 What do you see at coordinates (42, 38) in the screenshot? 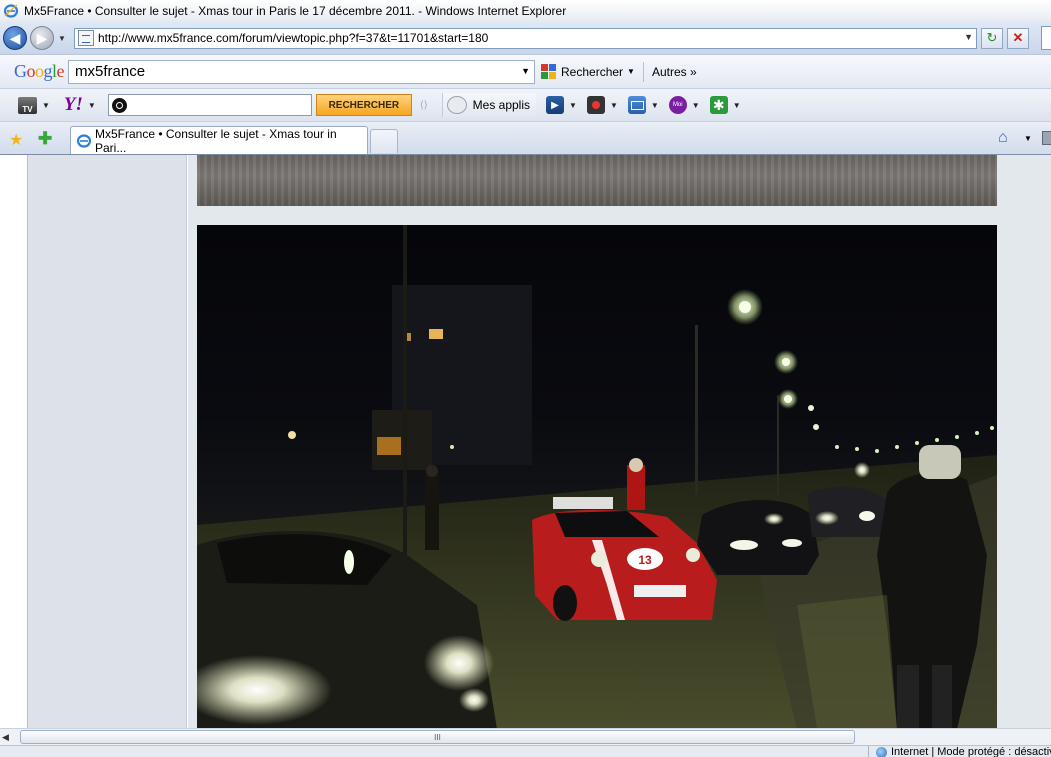
I see `forward-arrow-icon: ▶` at bounding box center [42, 38].